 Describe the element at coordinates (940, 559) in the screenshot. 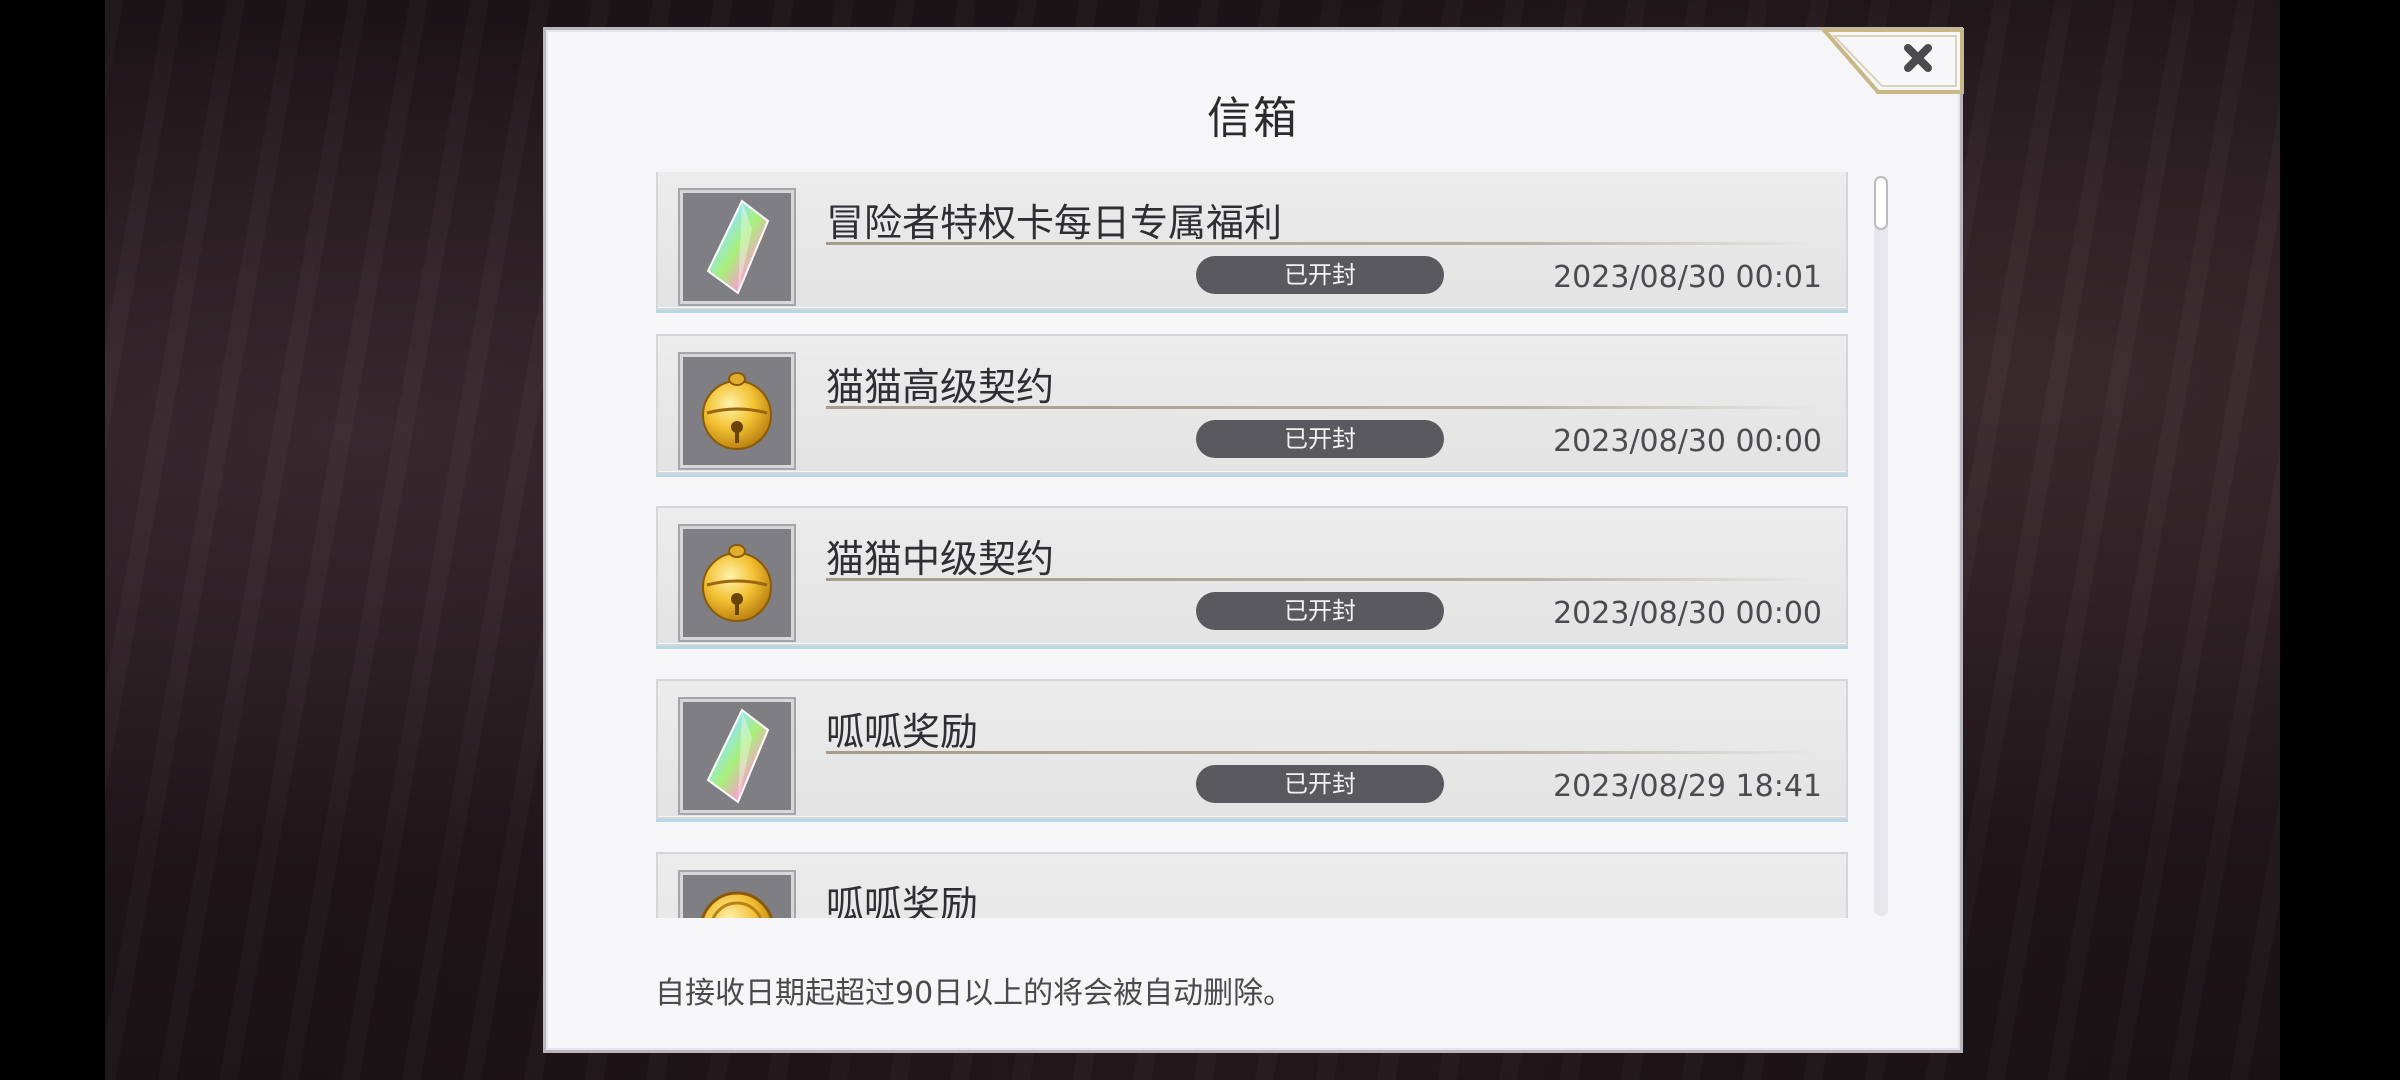

I see `mail-item-title: 猫猫中级契约` at that location.